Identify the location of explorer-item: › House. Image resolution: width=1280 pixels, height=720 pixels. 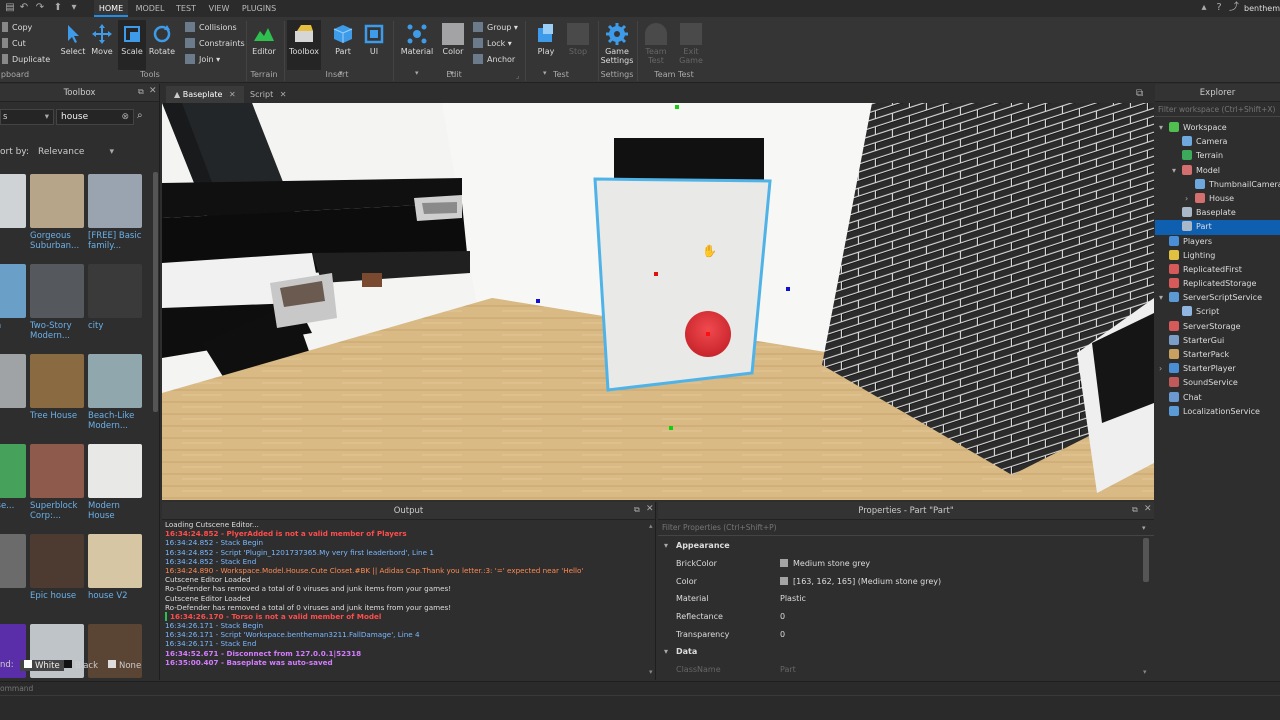
(1217, 199).